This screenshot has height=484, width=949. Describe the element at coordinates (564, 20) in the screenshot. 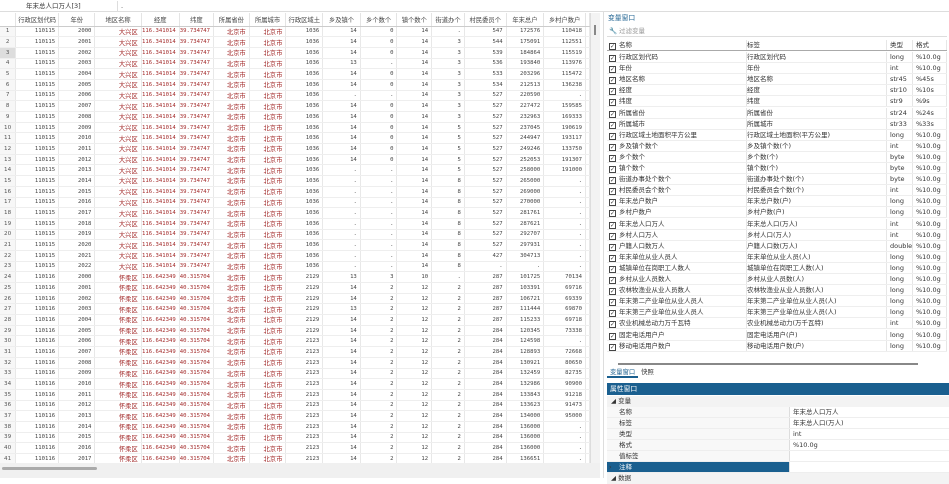

I see `column-header: 乡村户数户` at that location.